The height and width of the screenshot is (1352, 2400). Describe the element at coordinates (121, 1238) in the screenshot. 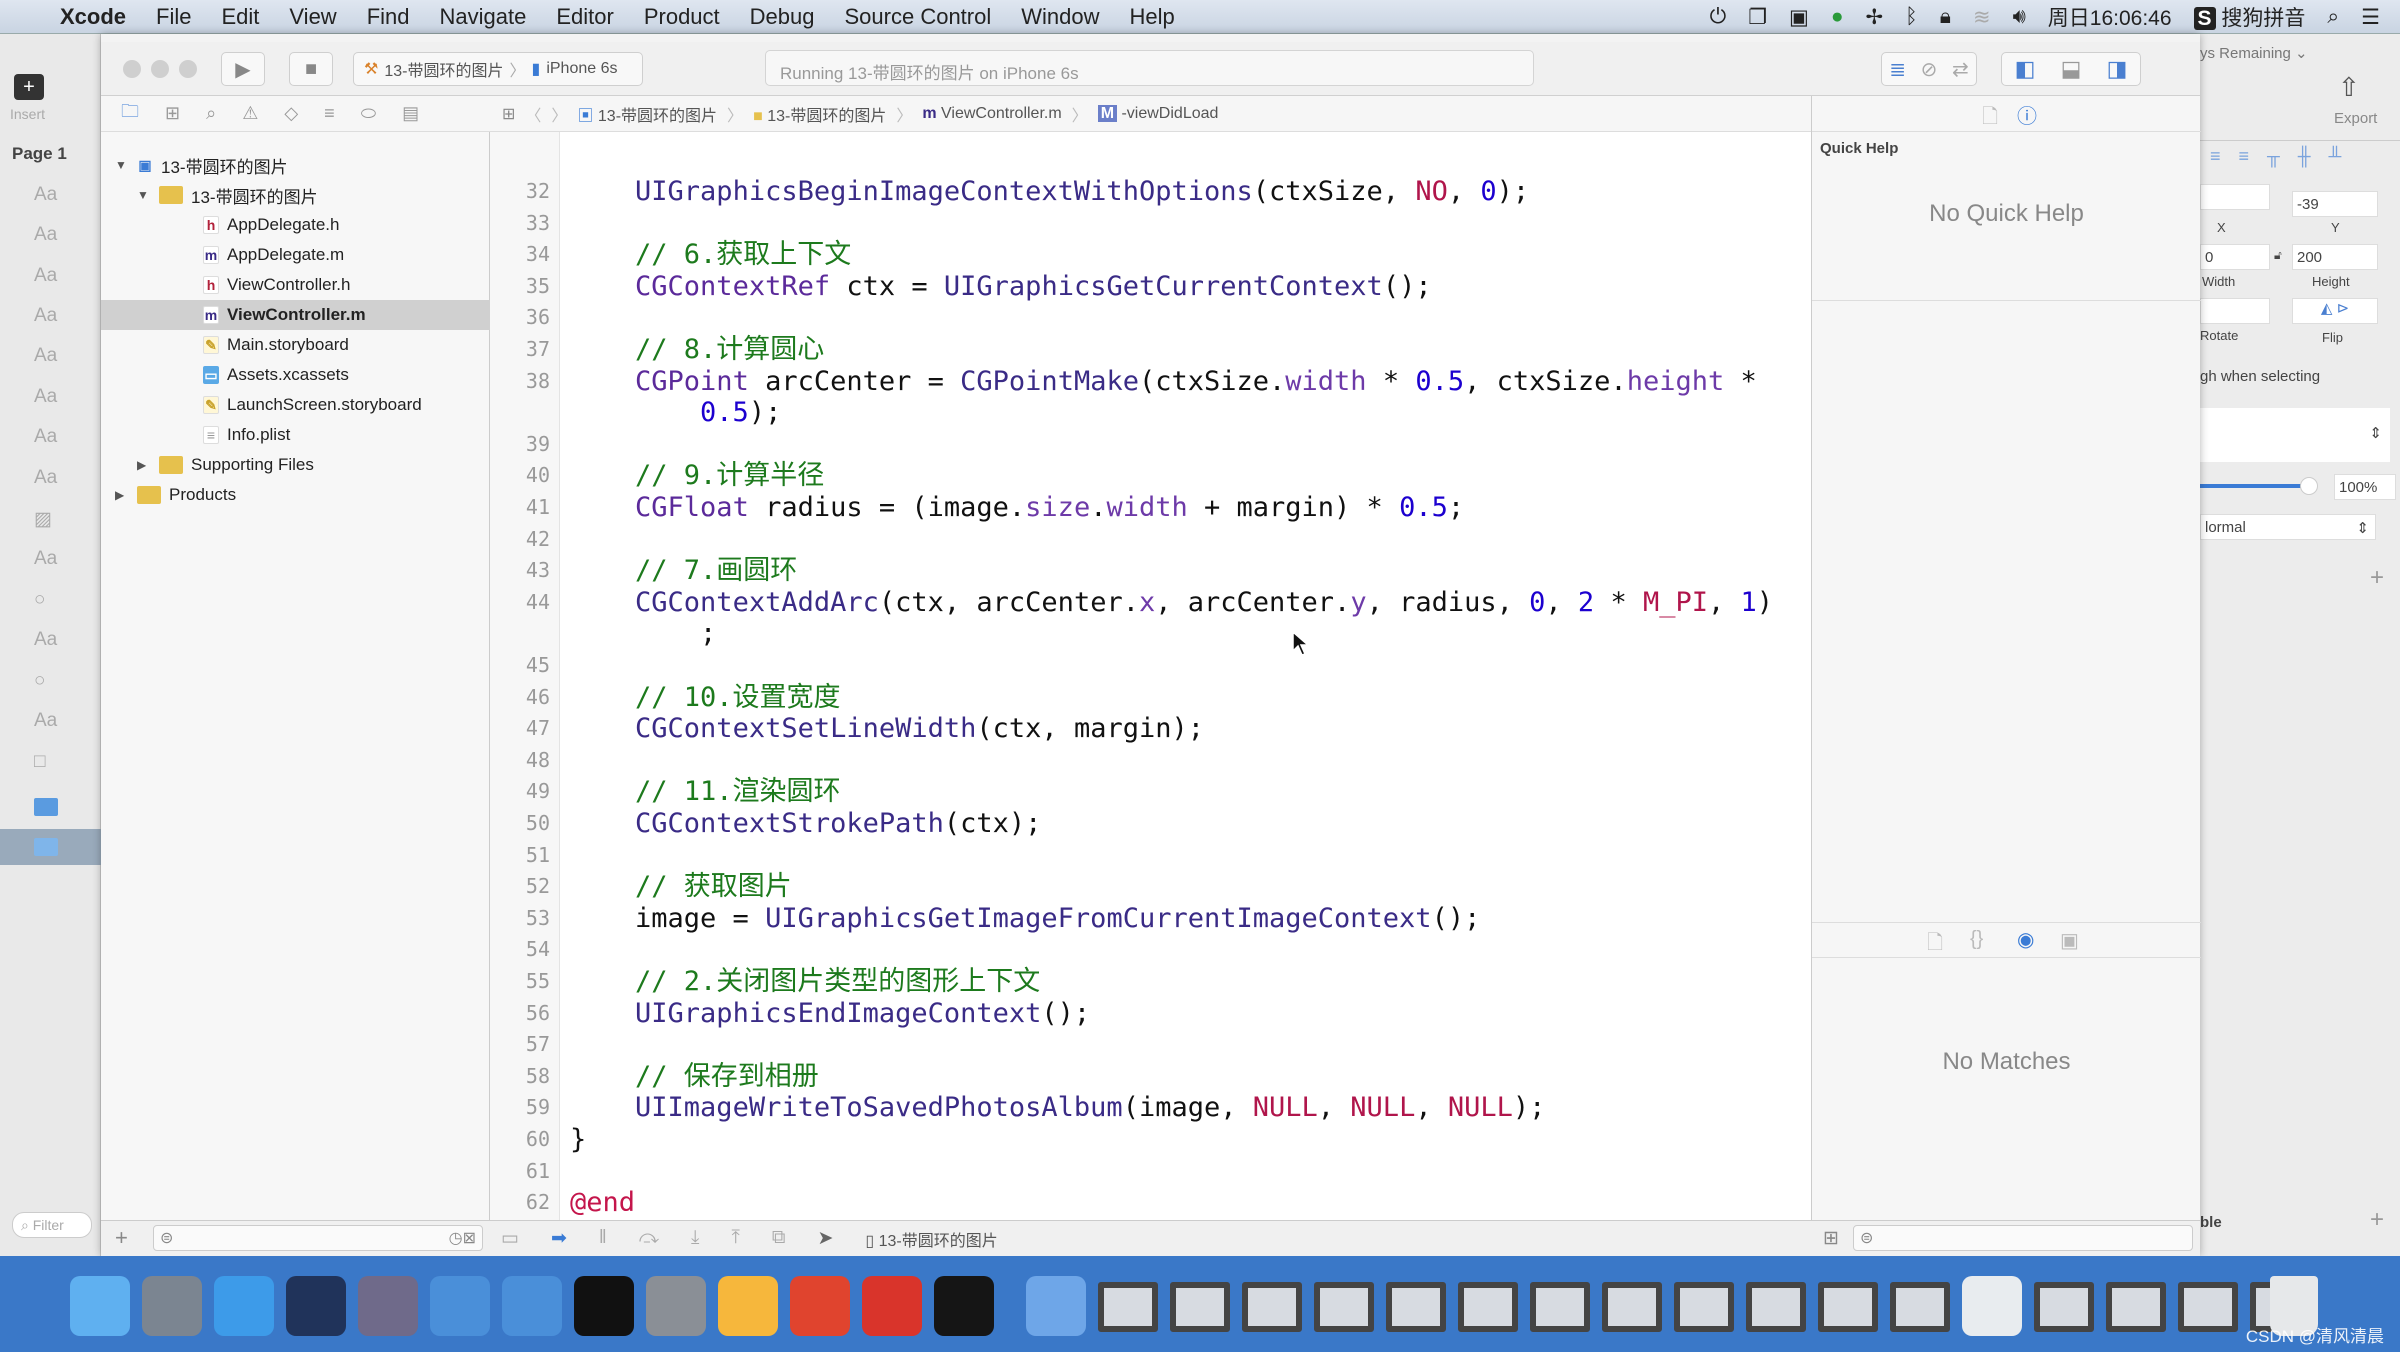

I see `add-file-button: +` at that location.